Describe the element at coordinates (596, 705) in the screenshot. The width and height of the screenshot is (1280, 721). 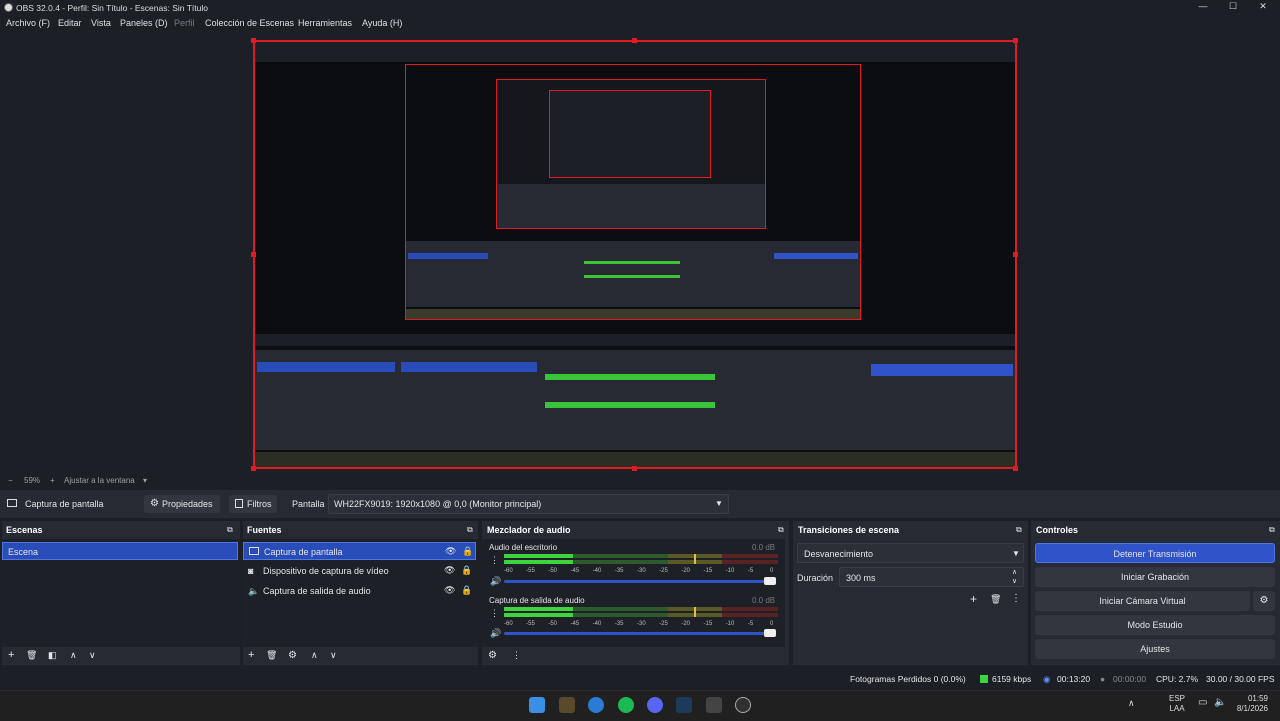
I see `browser-icon` at that location.